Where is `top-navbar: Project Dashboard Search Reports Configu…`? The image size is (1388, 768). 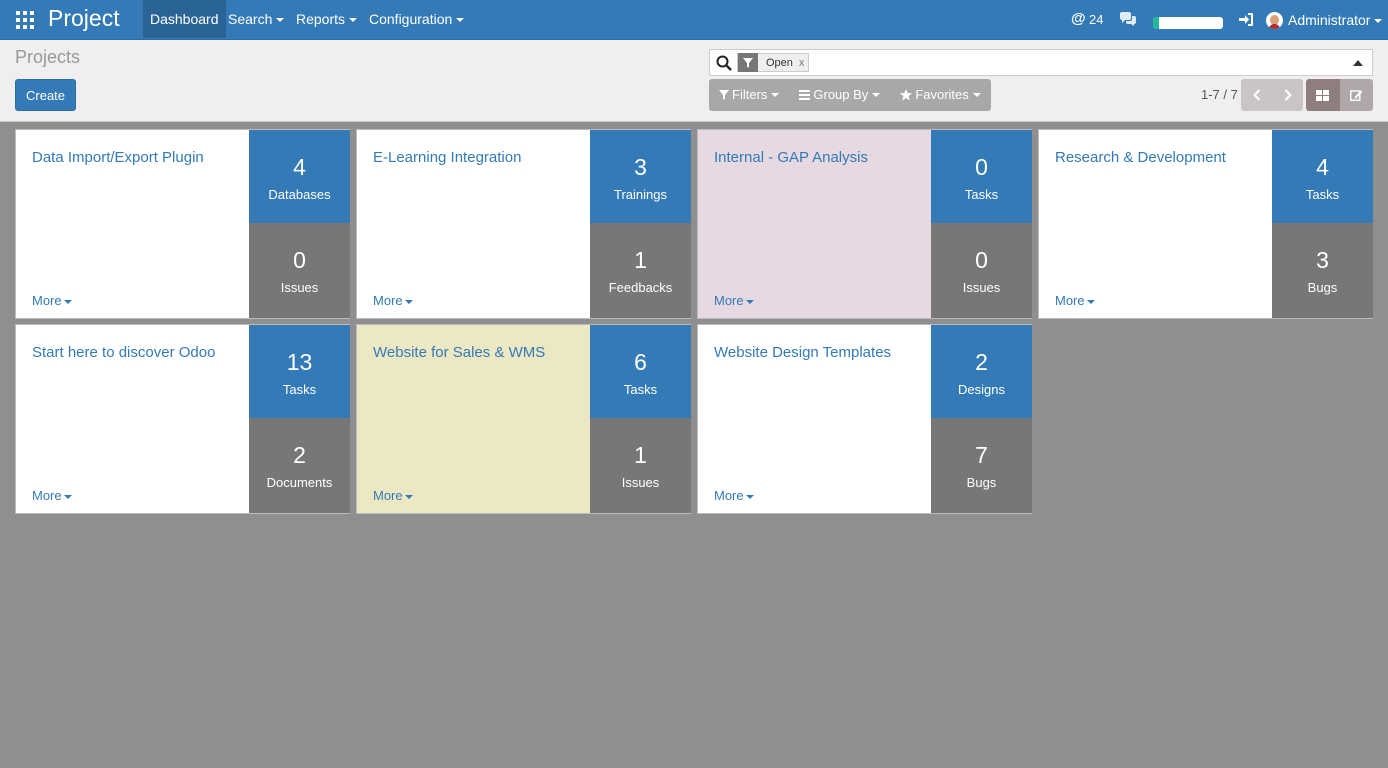
top-navbar: Project Dashboard Search Reports Configu… is located at coordinates (694, 20).